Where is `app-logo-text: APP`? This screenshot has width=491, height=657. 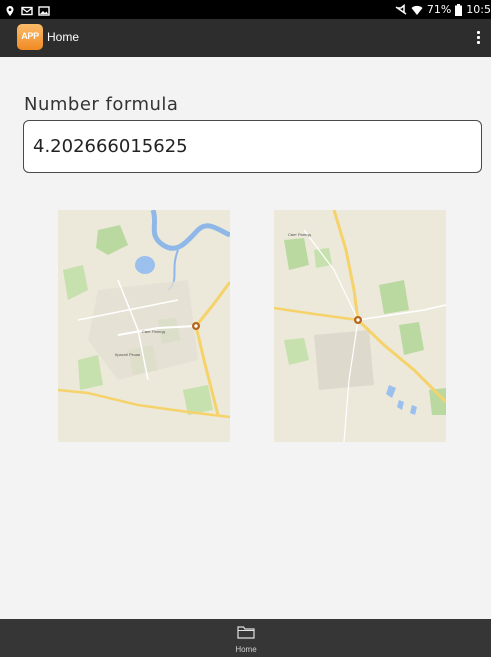 app-logo-text: APP is located at coordinates (30, 36).